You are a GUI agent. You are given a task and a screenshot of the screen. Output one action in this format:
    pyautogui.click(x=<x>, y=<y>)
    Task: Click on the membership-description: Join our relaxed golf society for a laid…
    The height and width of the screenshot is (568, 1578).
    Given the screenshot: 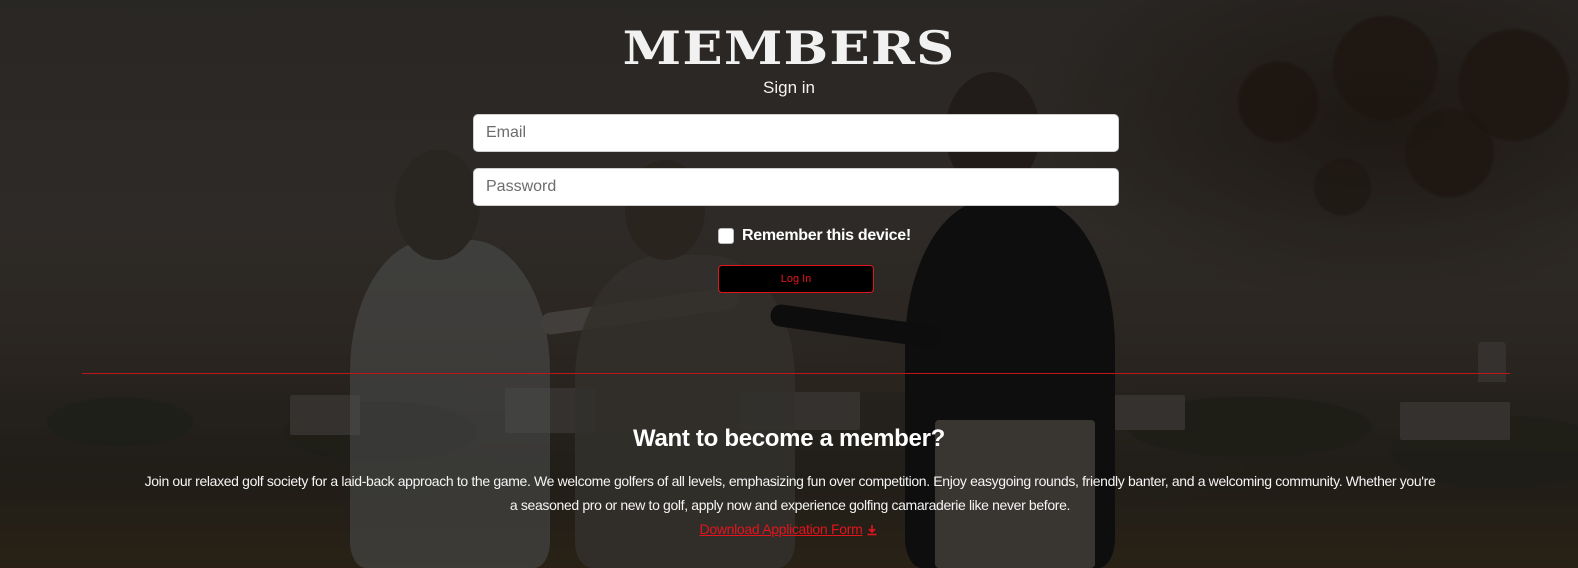 What is the action you would take?
    pyautogui.click(x=790, y=493)
    